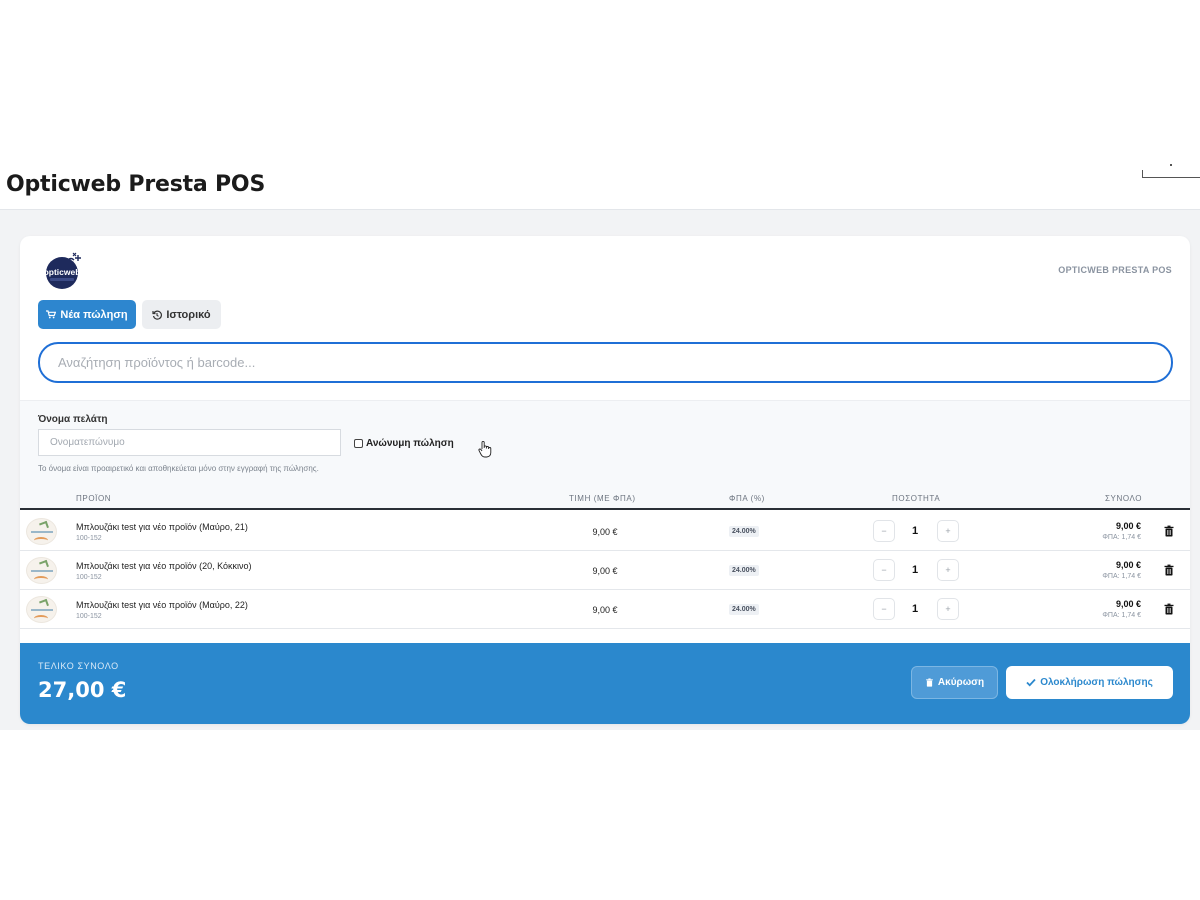 Image resolution: width=1200 pixels, height=900 pixels. Describe the element at coordinates (51, 314) in the screenshot. I see `cart-icon` at that location.